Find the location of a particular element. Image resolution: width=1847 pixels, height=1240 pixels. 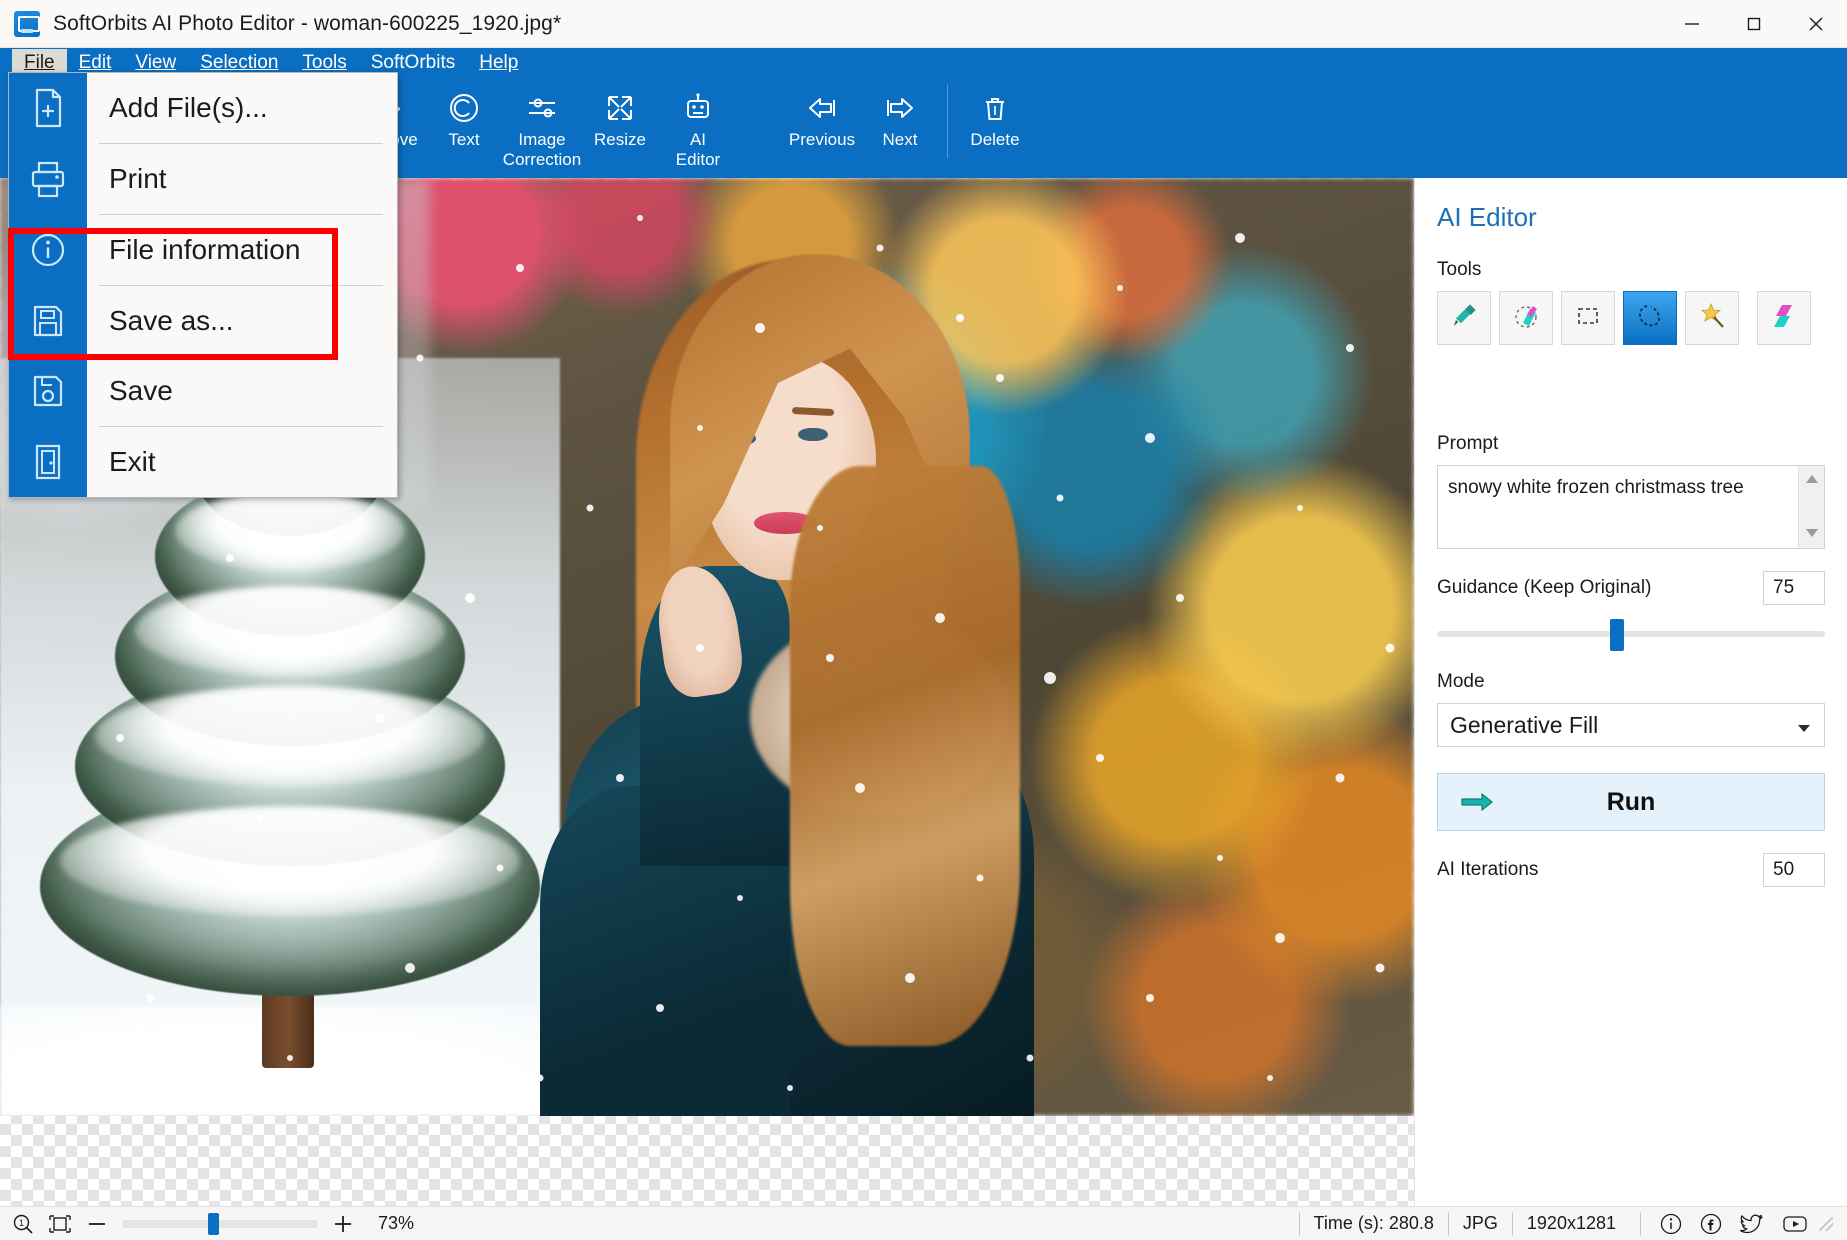

arrow-right-icon is located at coordinates (900, 108).